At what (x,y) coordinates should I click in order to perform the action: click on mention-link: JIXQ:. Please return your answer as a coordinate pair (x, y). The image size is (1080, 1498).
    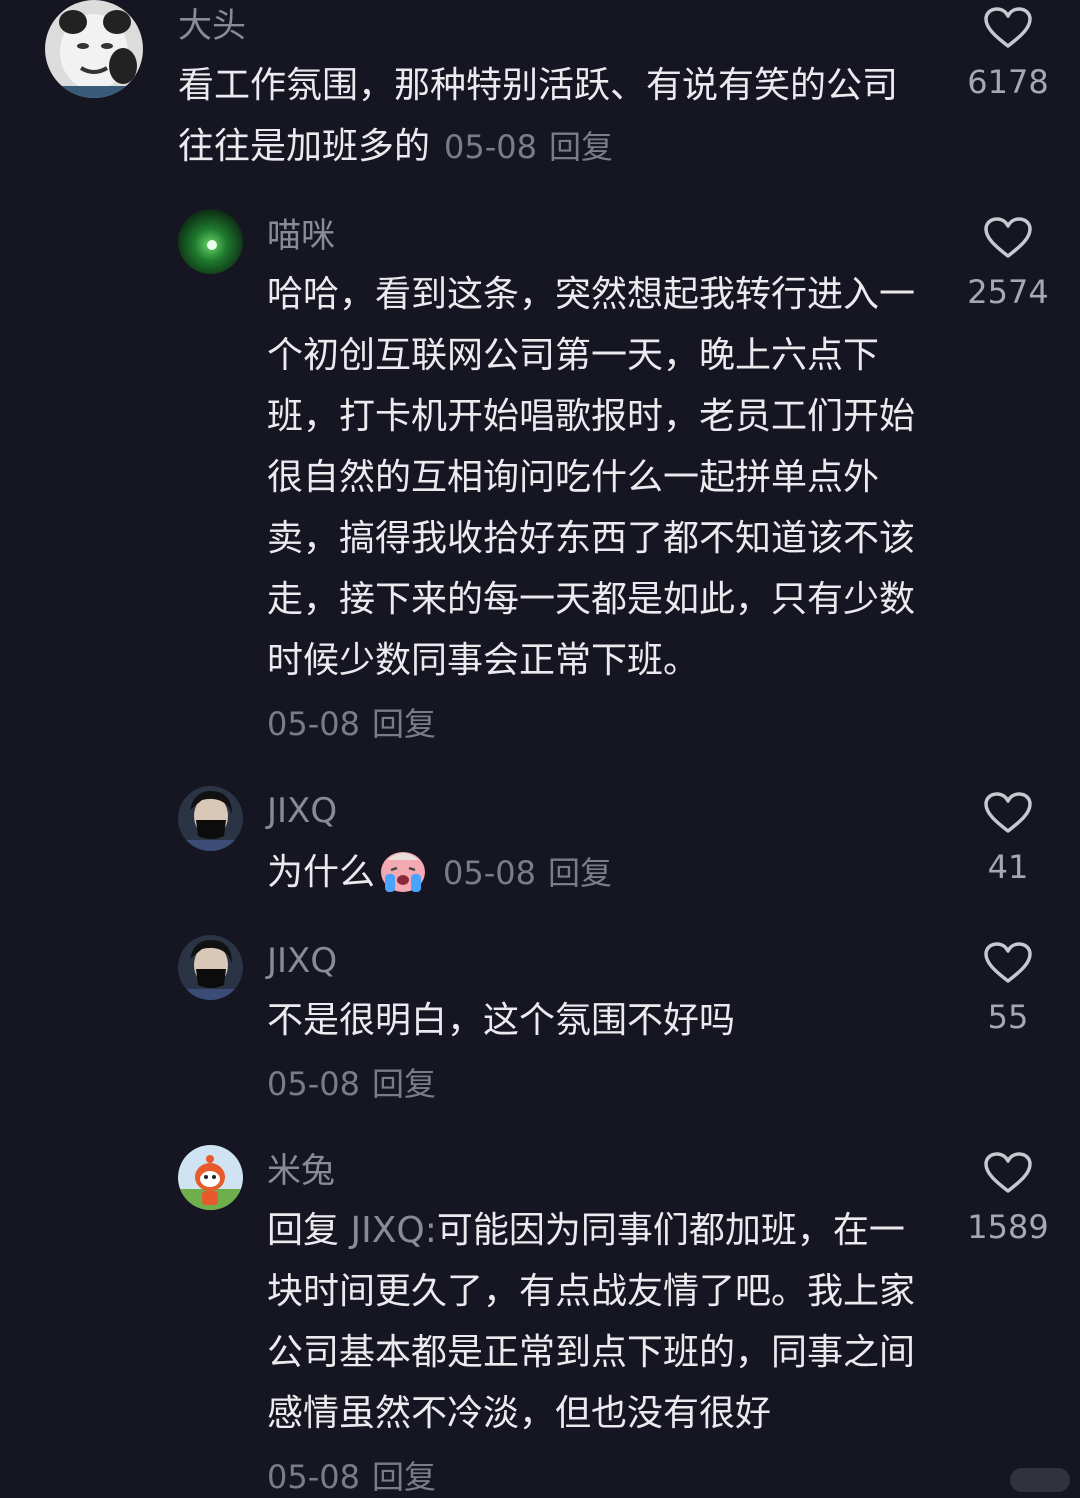
    Looking at the image, I should click on (393, 1230).